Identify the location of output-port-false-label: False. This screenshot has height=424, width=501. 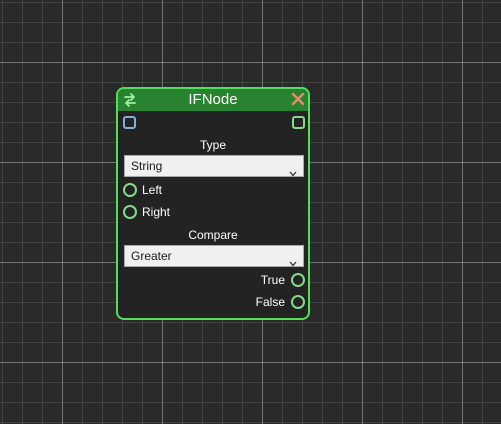
(270, 302).